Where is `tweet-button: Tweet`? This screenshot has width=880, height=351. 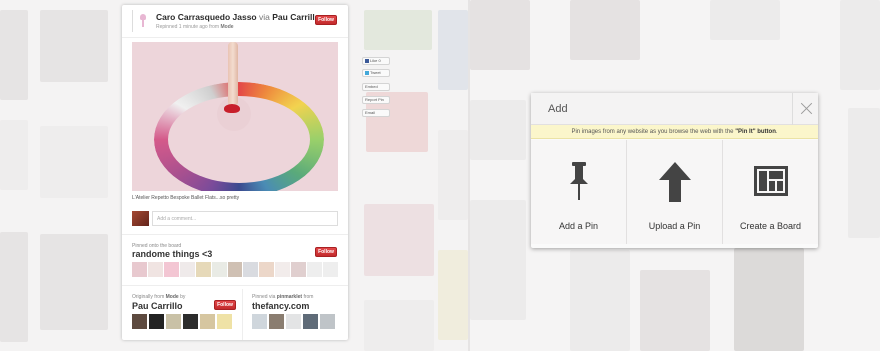
tweet-button: Tweet is located at coordinates (376, 73).